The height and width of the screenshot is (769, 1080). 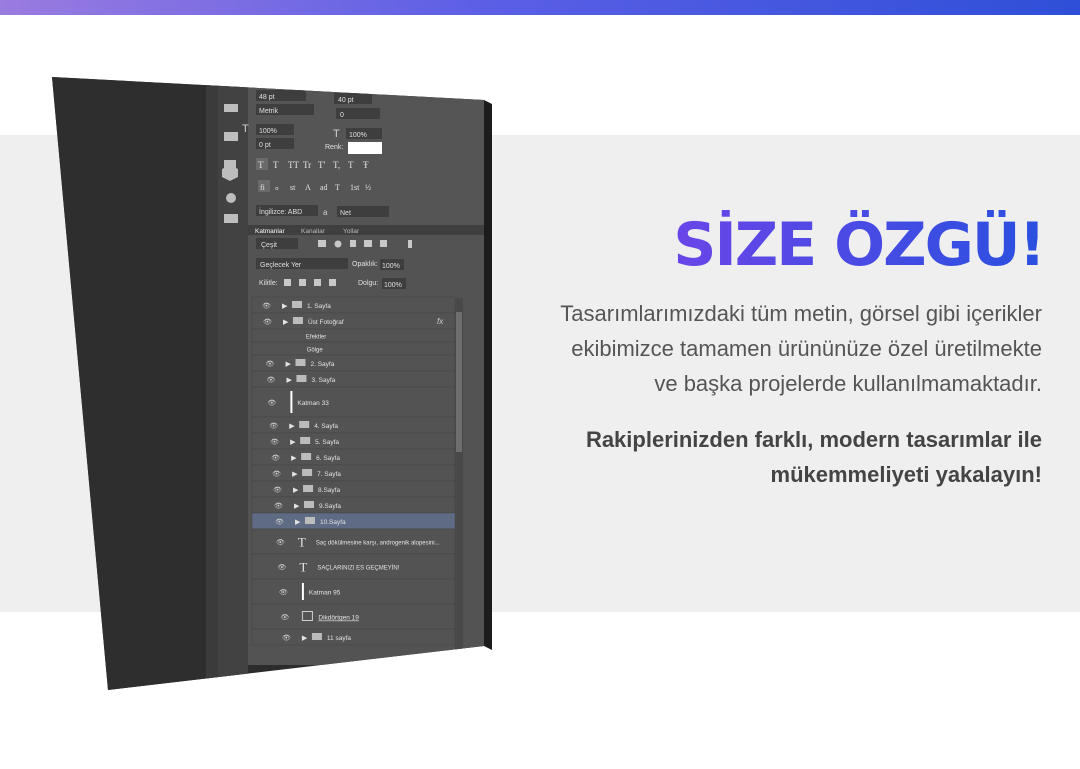 I want to click on text-style-label: T,, so click(x=336, y=165).